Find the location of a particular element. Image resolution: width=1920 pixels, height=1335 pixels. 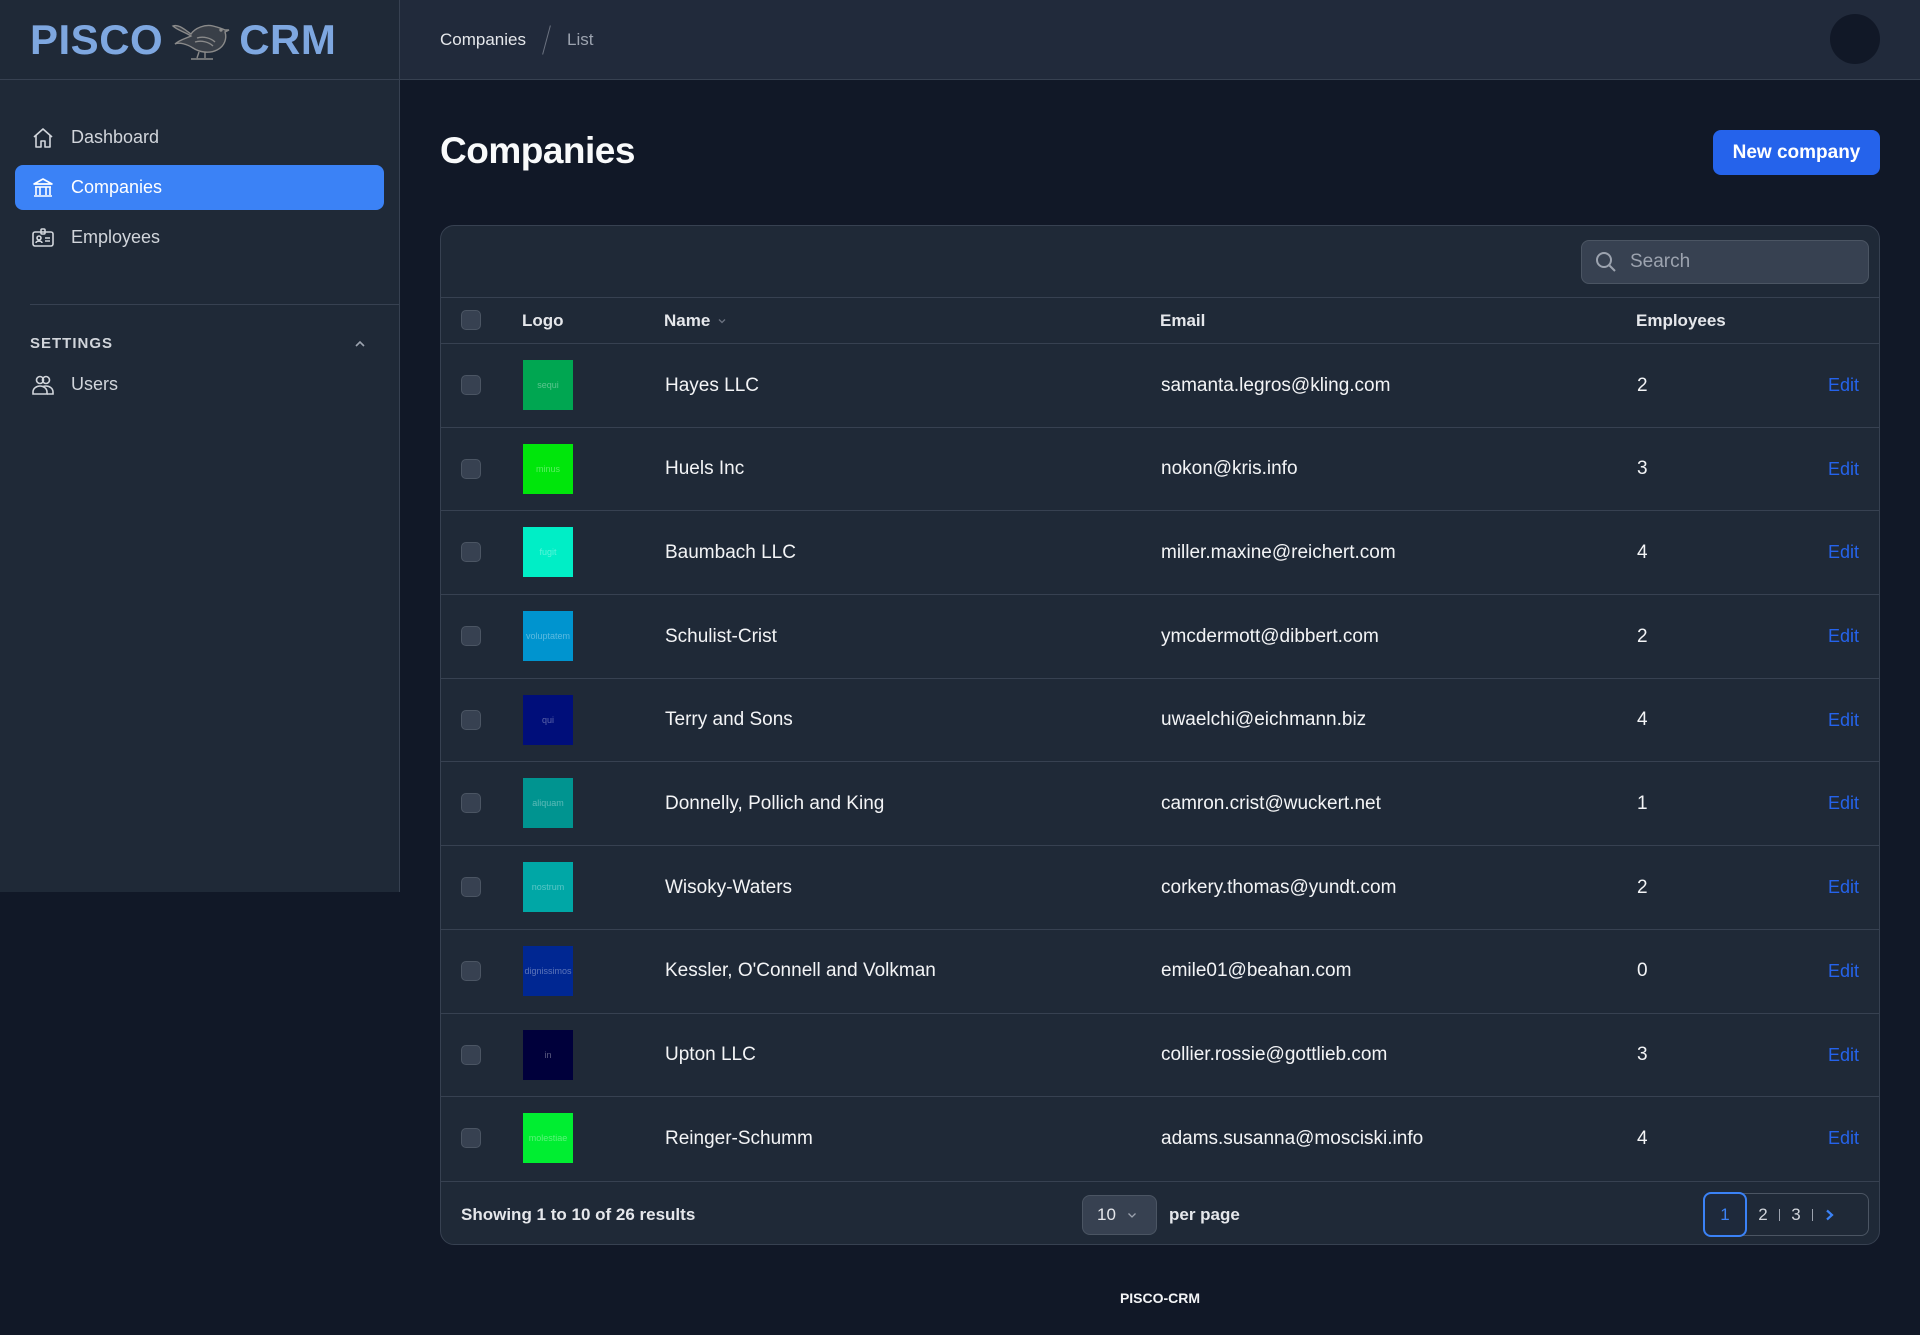

sidebar-item-companies: Companies is located at coordinates (199, 187).